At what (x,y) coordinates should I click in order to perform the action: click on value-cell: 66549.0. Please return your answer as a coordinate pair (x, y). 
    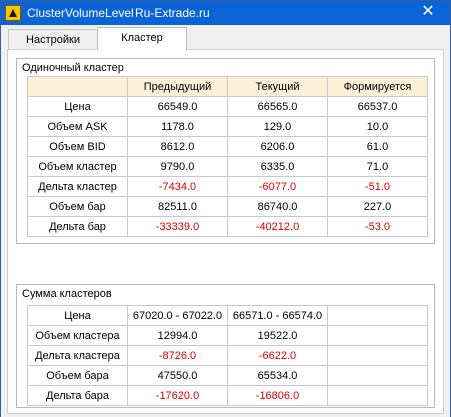
    Looking at the image, I should click on (177, 106).